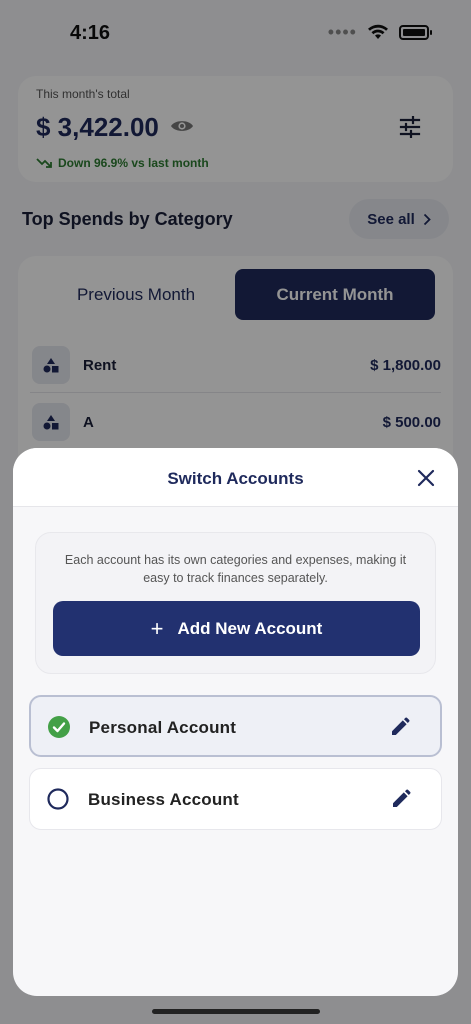 The height and width of the screenshot is (1024, 471). I want to click on account-item-personal: Personal Account, so click(235, 726).